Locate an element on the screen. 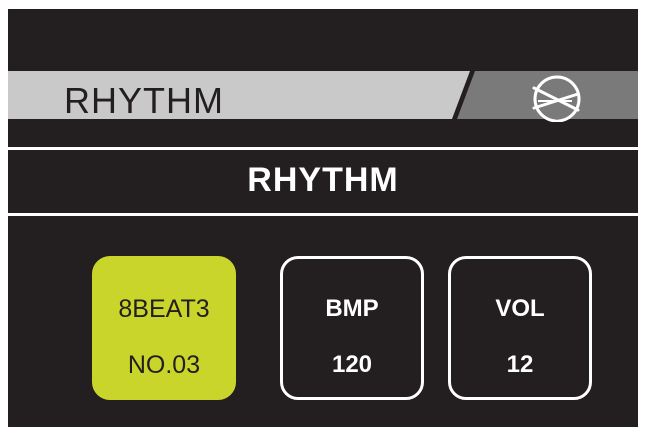 Image resolution: width=646 pixels, height=436 pixels. volume-label: VOL is located at coordinates (520, 308).